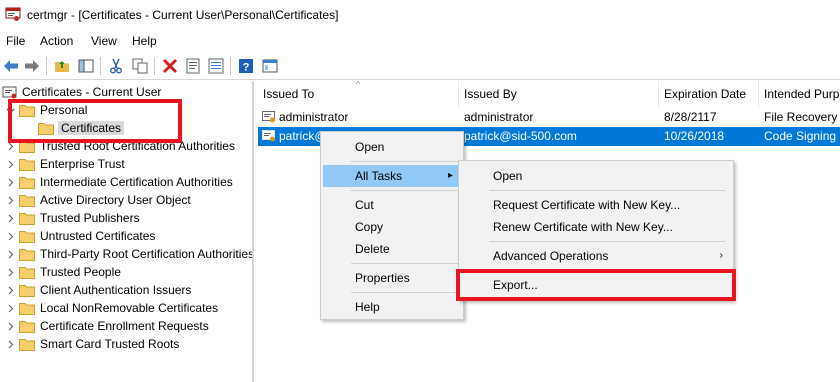 The image size is (840, 382). Describe the element at coordinates (97, 290) in the screenshot. I see `tree-item-store: Client Authentication Issuers` at that location.